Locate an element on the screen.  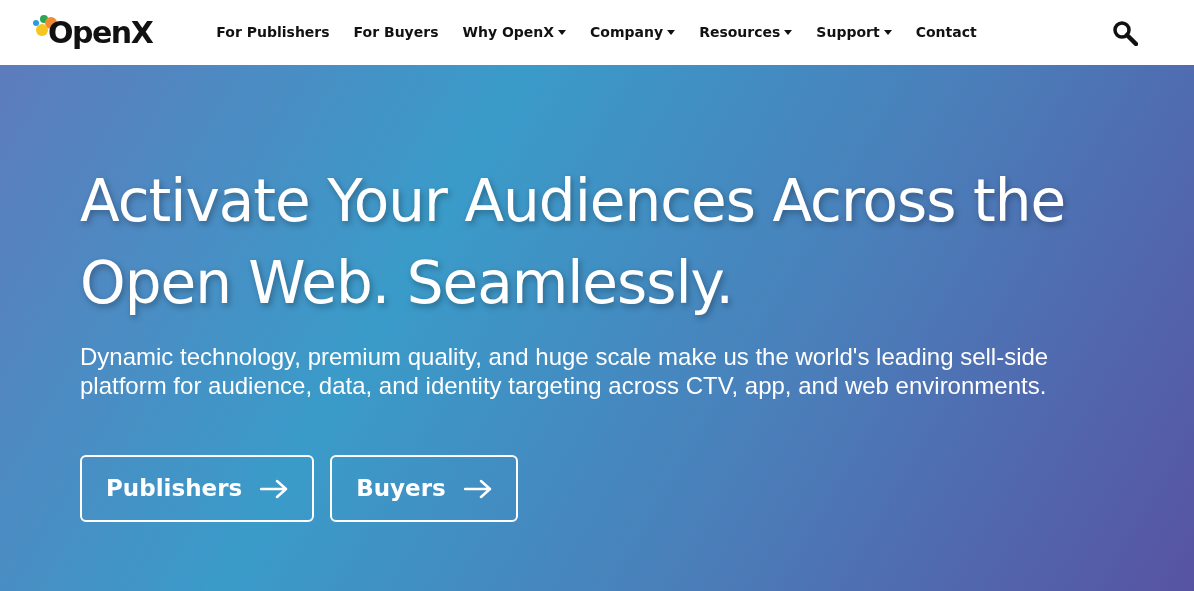
search-icon is located at coordinates (1125, 32).